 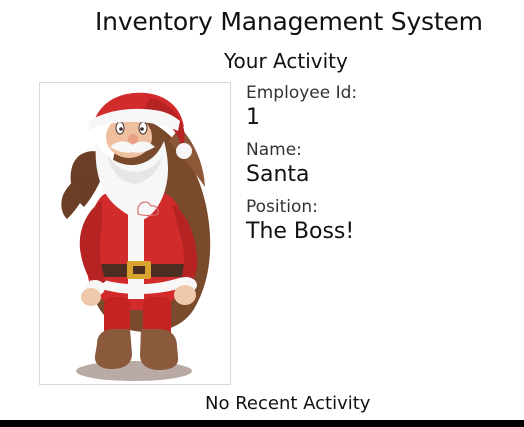 I want to click on page-title: Inventory Management System, so click(x=289, y=21).